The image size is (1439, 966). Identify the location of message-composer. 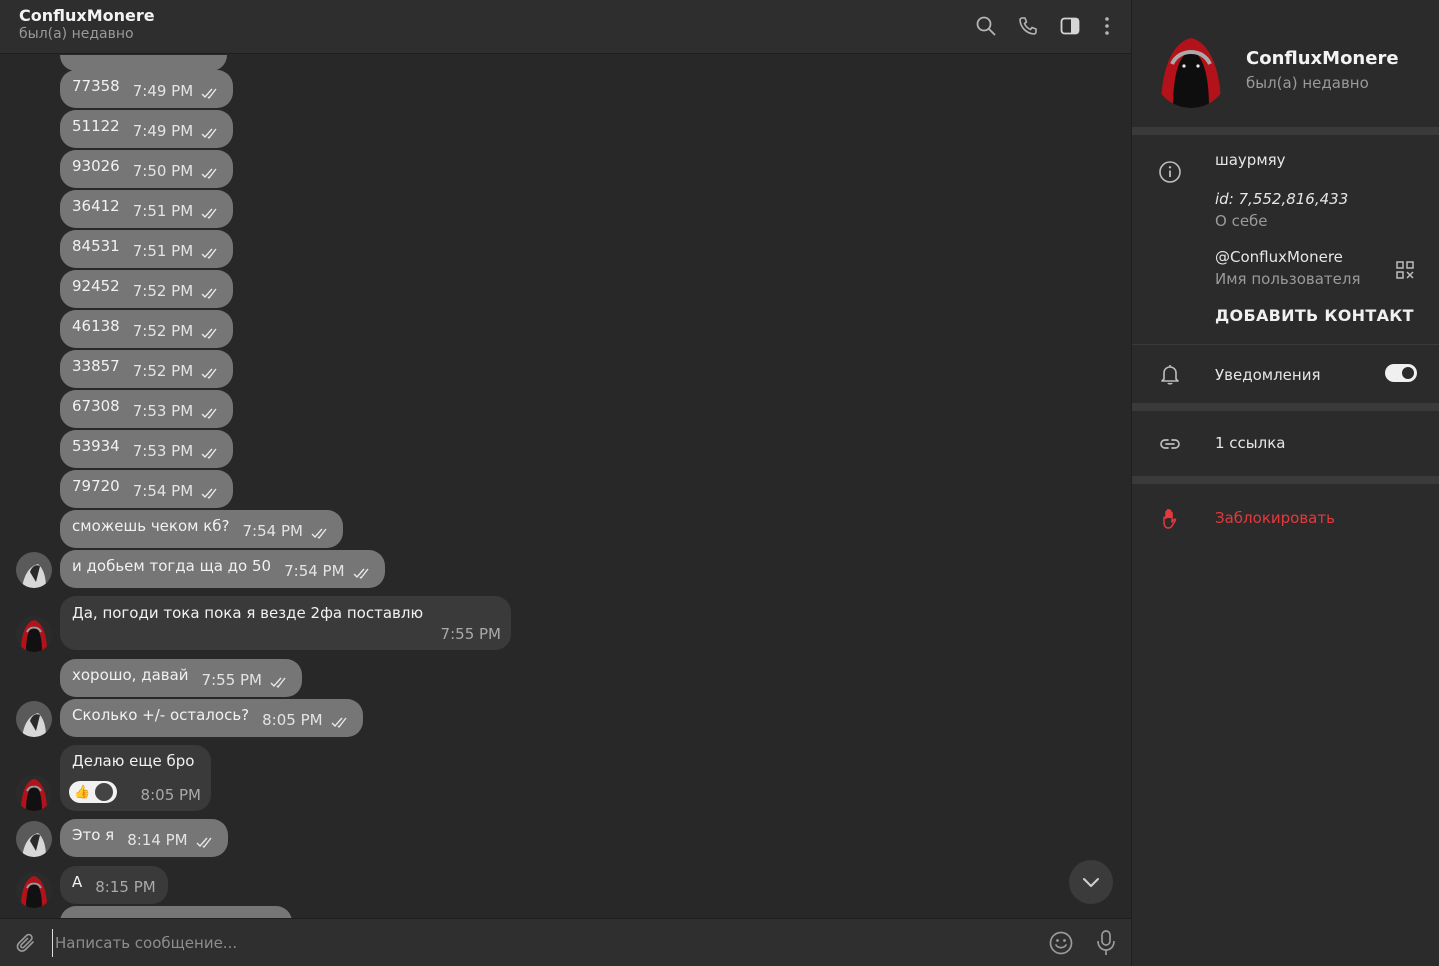
(565, 942).